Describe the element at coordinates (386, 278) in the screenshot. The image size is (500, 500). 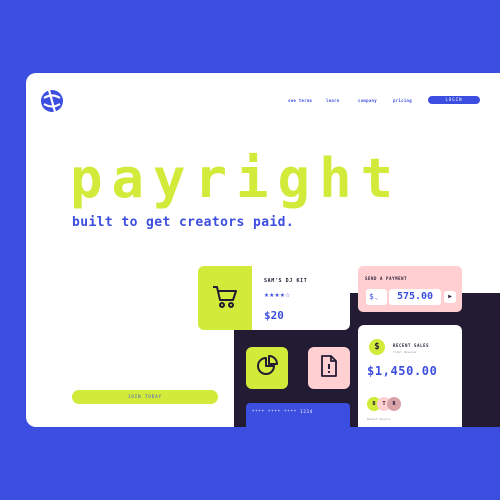
I see `send-payment-label: SEND A PAYMENT` at that location.